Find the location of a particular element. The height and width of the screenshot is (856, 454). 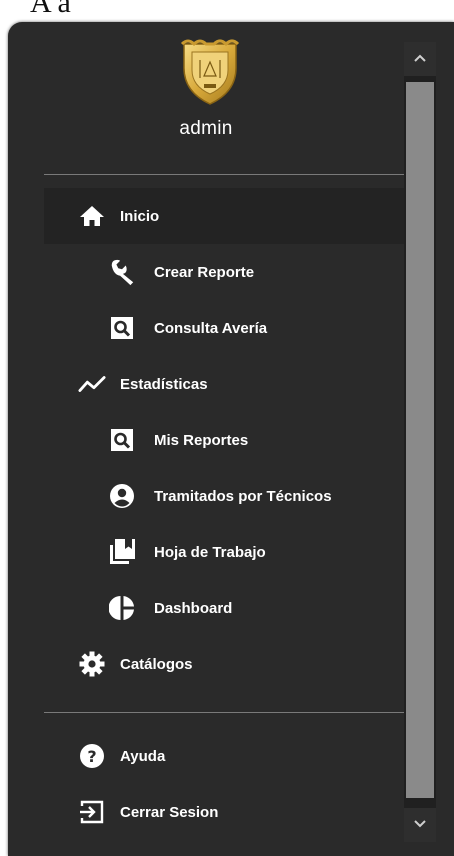

username: admin is located at coordinates (206, 128).